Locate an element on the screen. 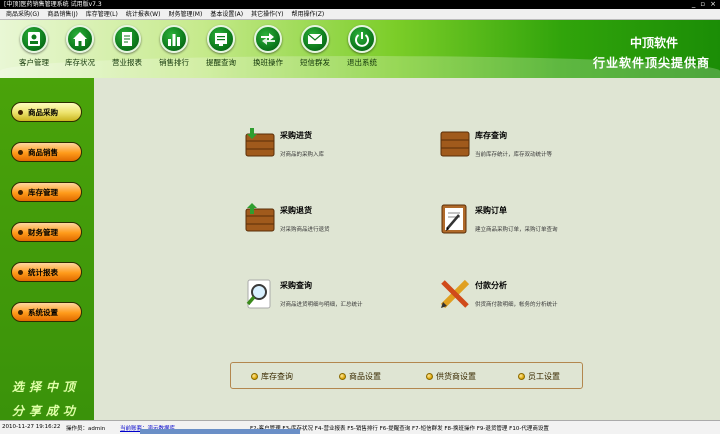  quick-link-label: 商品设置 is located at coordinates (365, 376).